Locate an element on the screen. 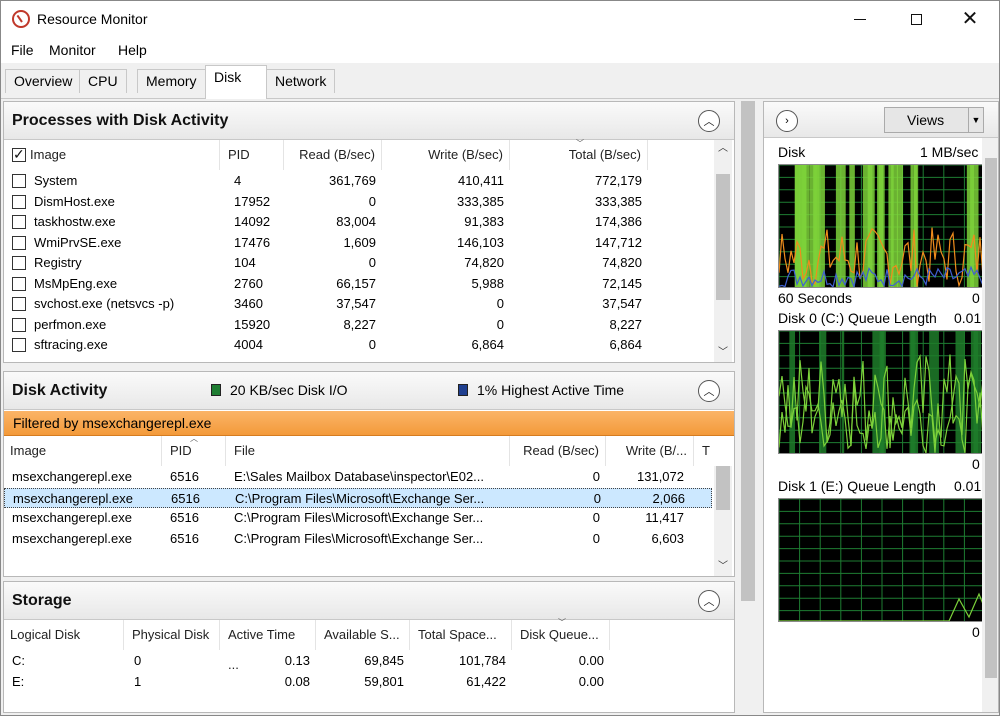 This screenshot has width=1000, height=716. process-pid: 4004 is located at coordinates (248, 344).